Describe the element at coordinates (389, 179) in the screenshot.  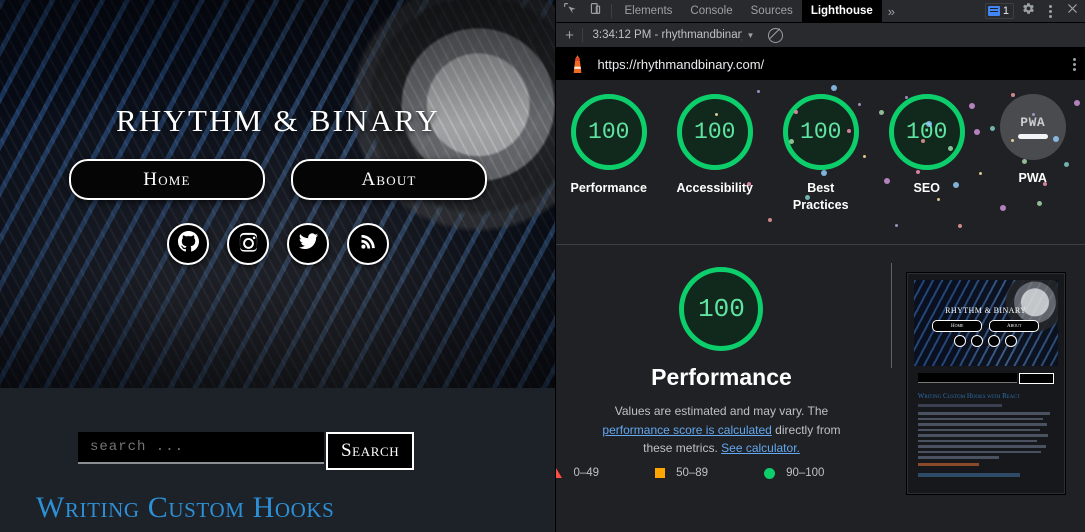
I see `nav-about: About` at that location.